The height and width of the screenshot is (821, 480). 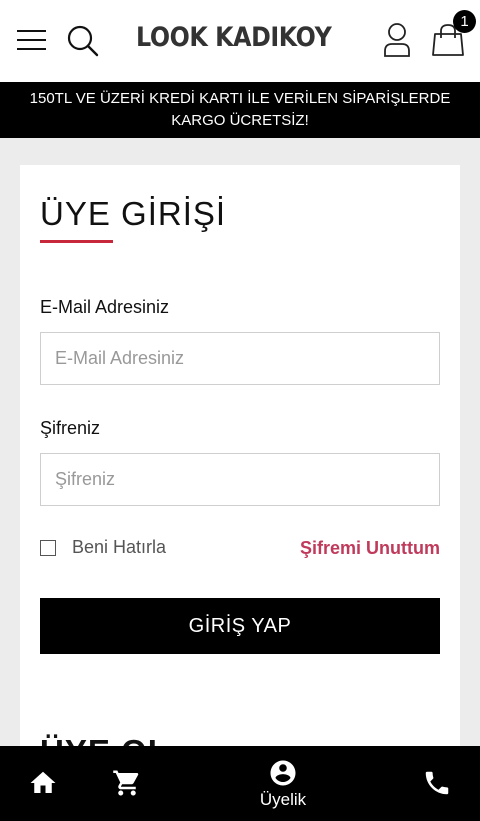 I want to click on home-icon, so click(x=43, y=783).